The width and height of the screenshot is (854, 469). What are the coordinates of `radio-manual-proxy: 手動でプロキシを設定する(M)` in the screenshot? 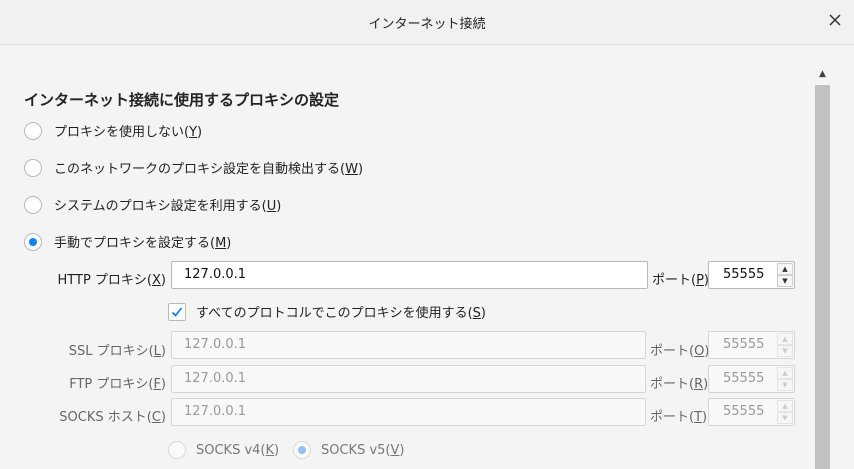 It's located at (127, 241).